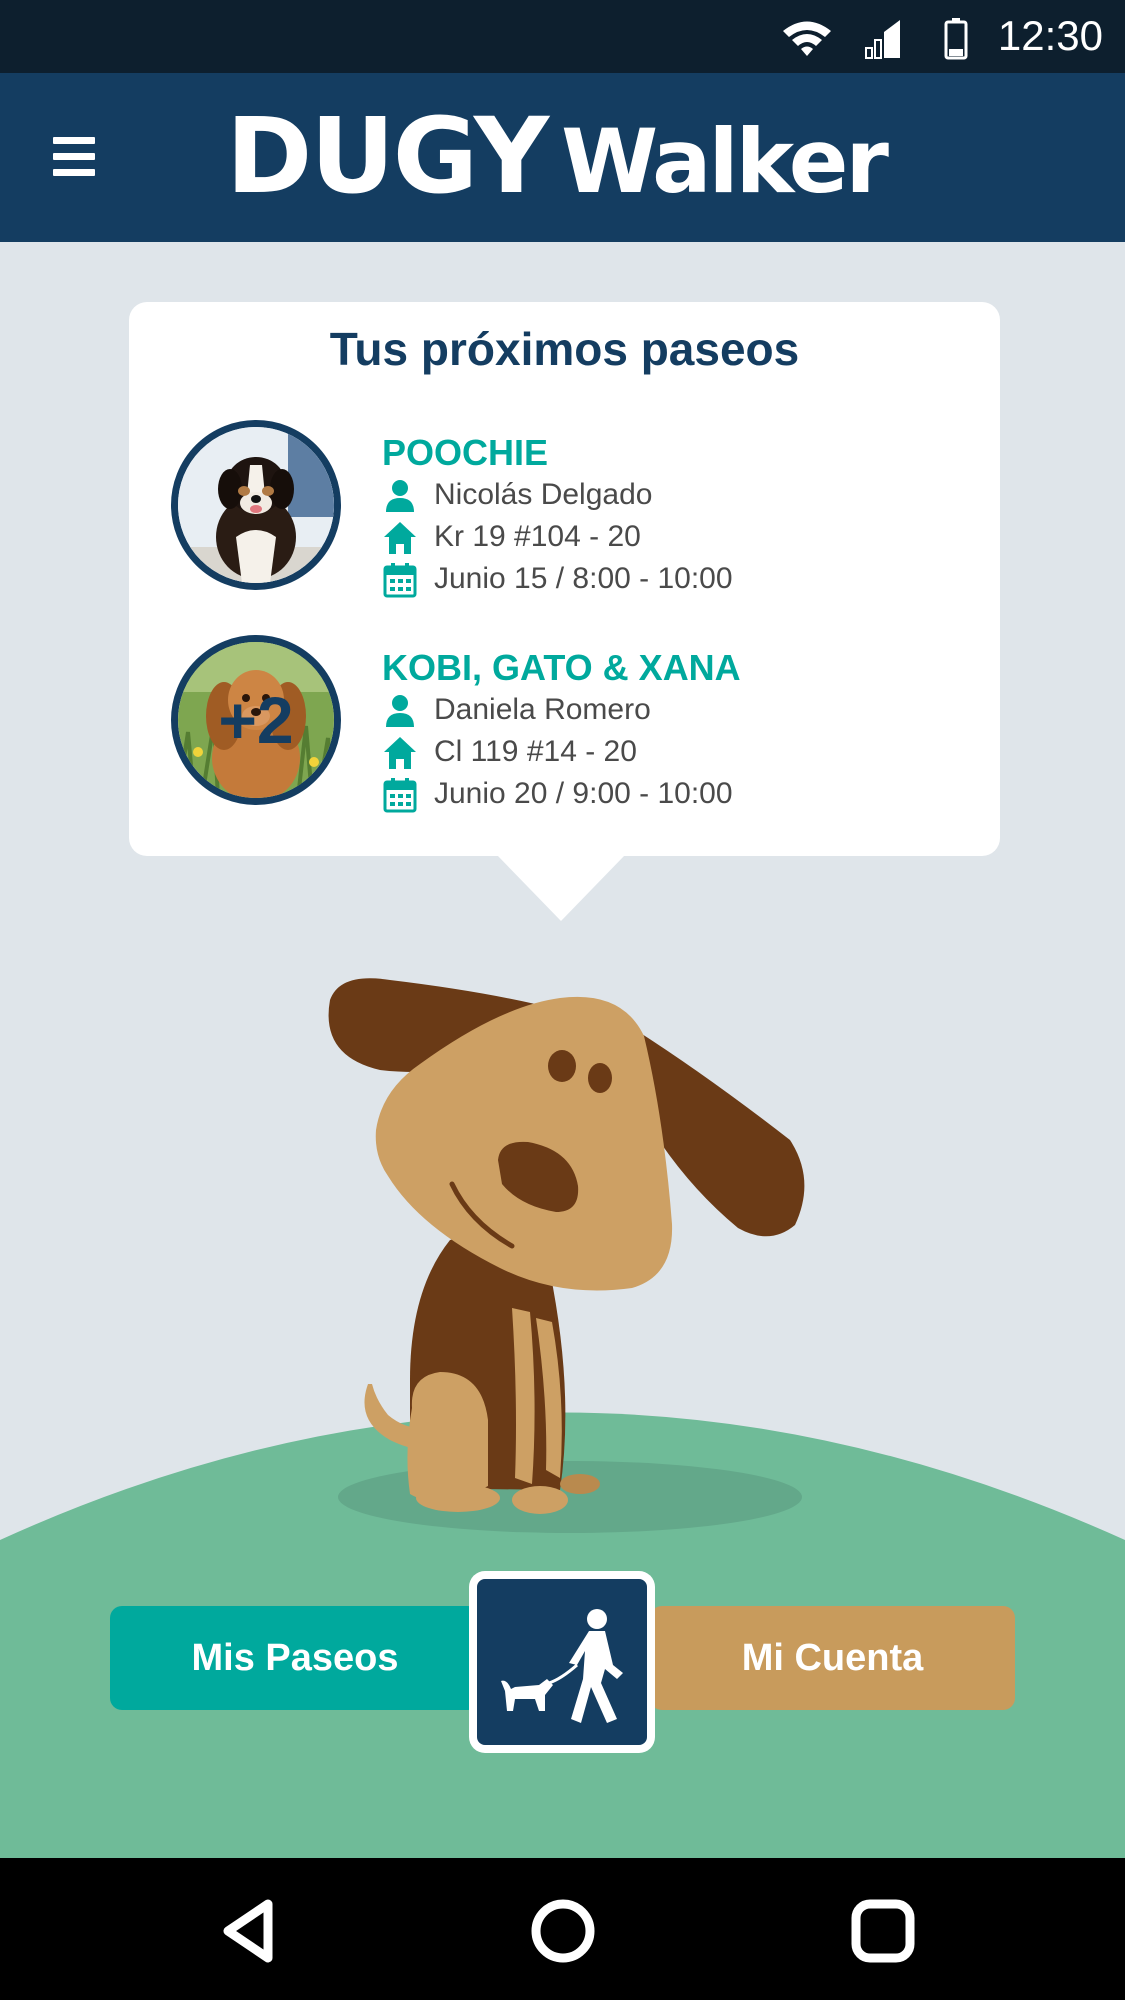  I want to click on system-nav-bar, so click(562, 1929).